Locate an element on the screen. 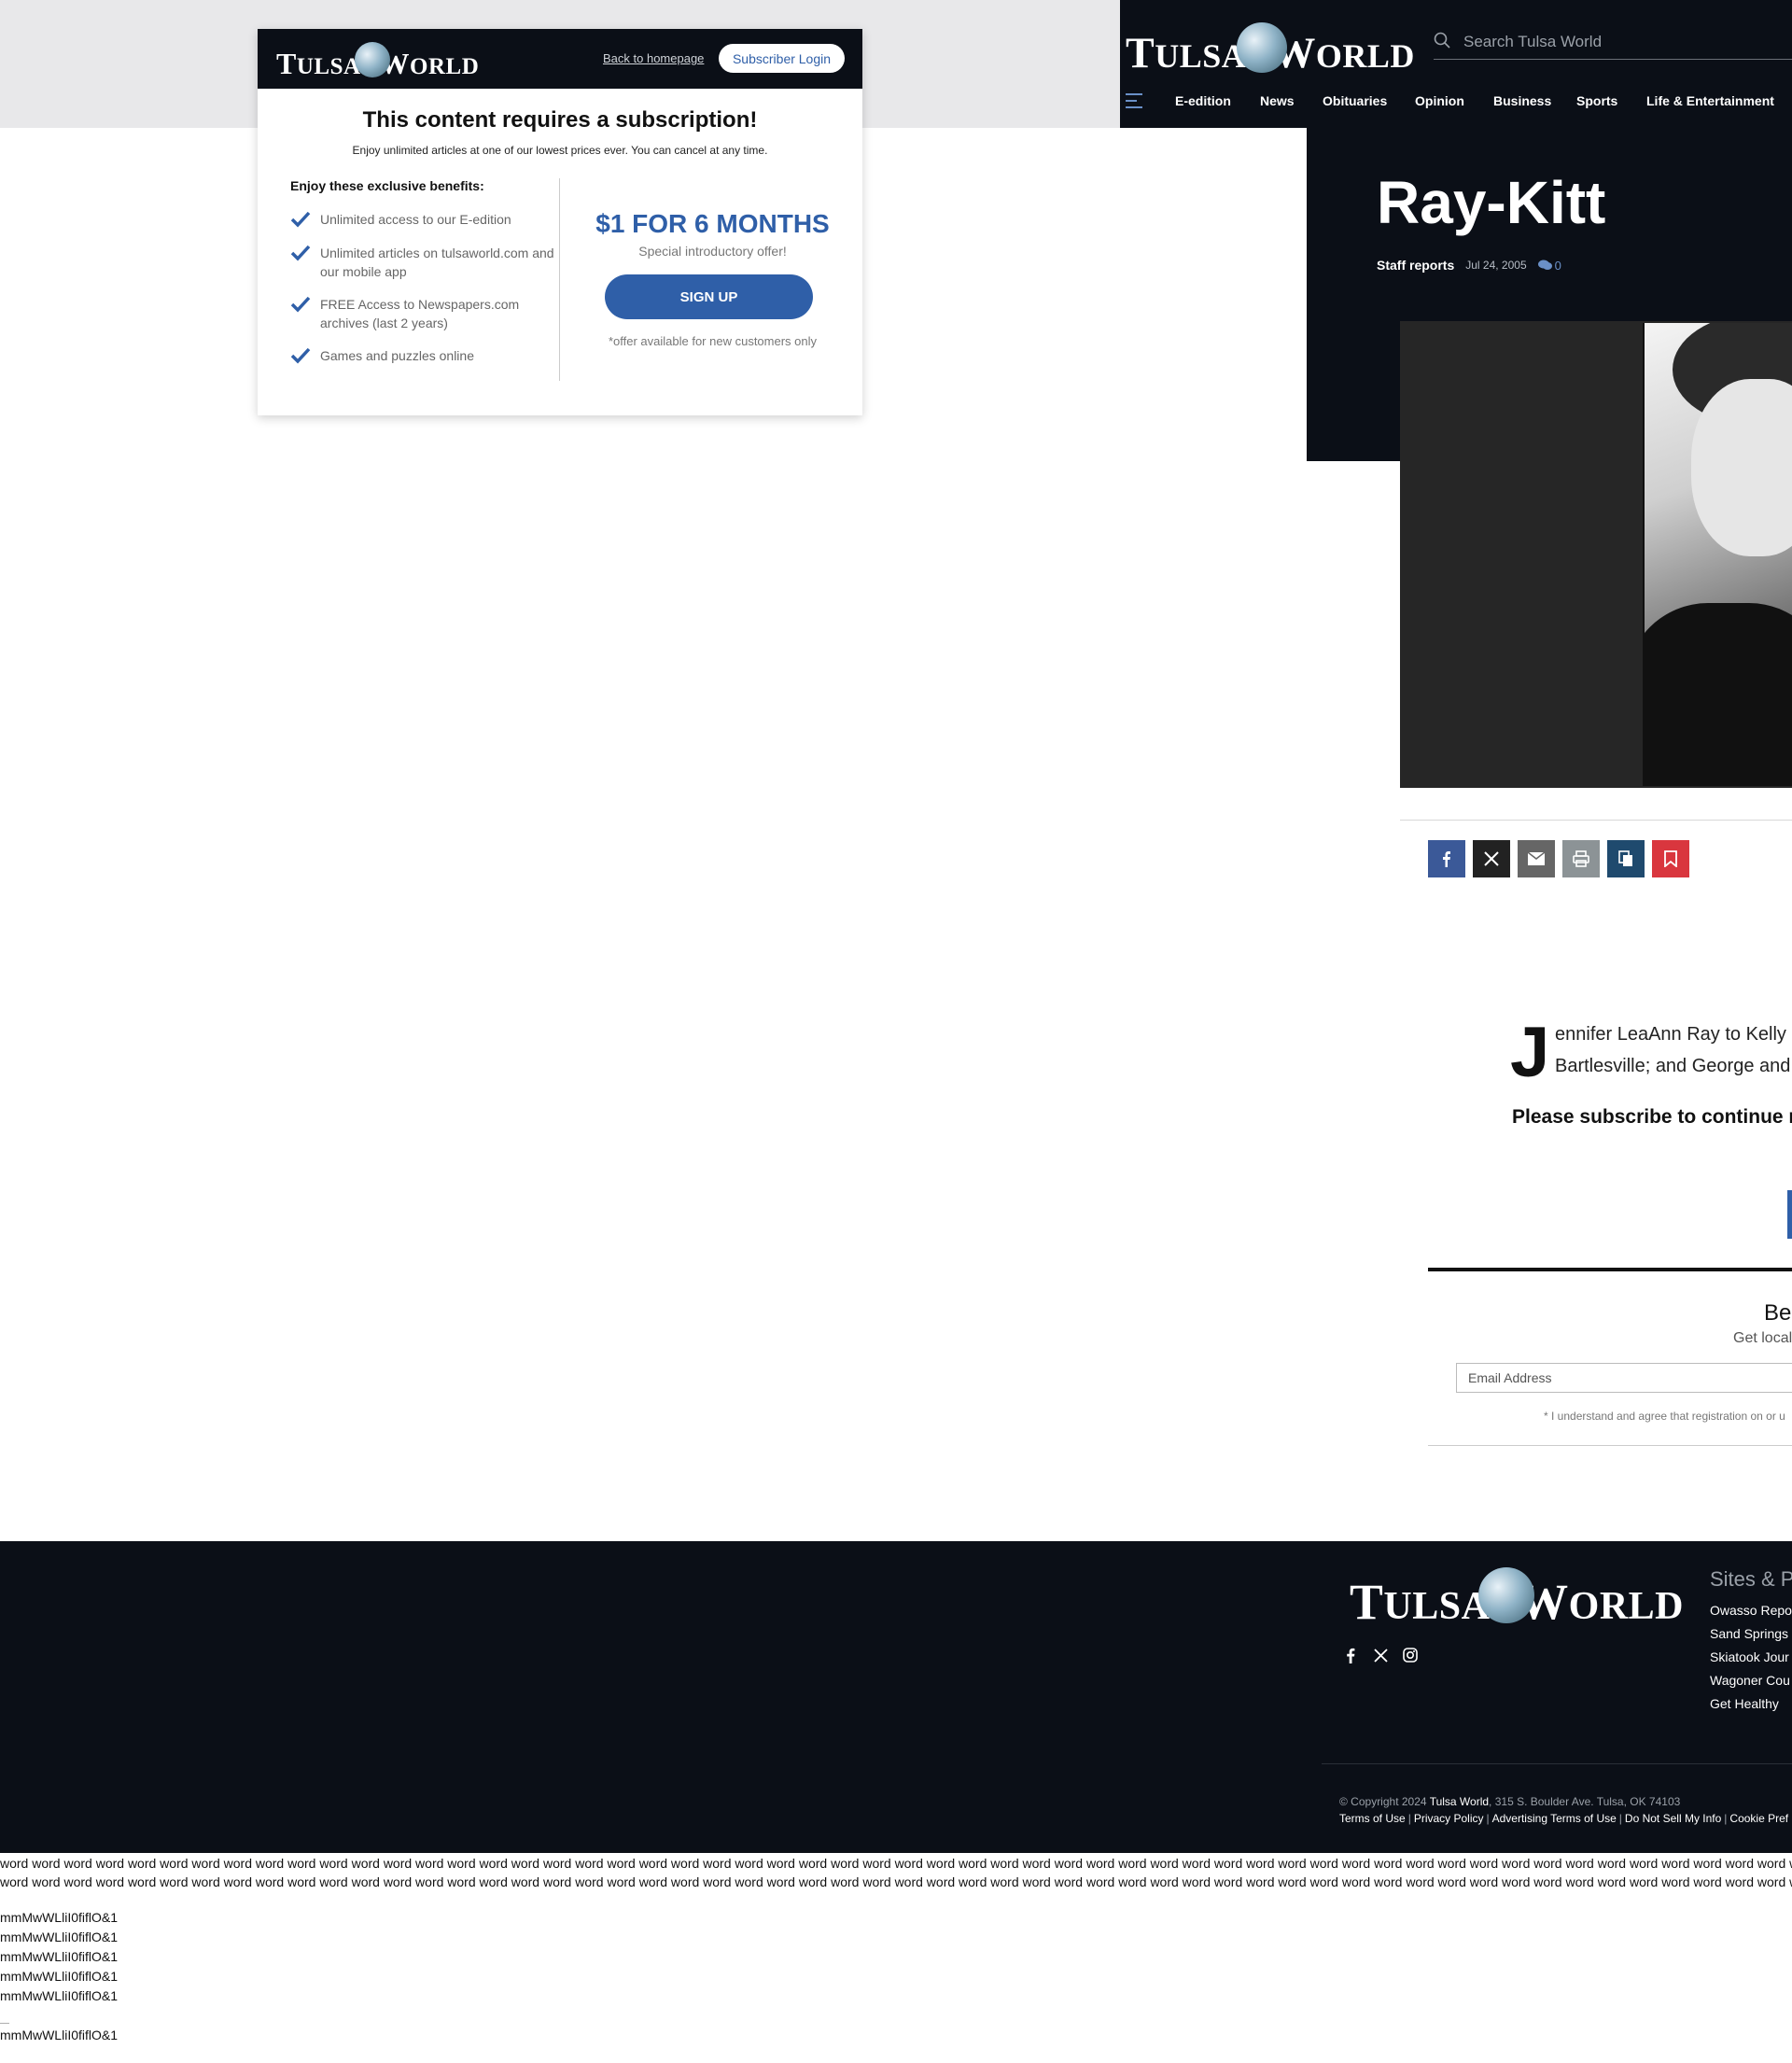 Image resolution: width=1792 pixels, height=2063 pixels. subscriber-login-button: Subscriber Login is located at coordinates (782, 58).